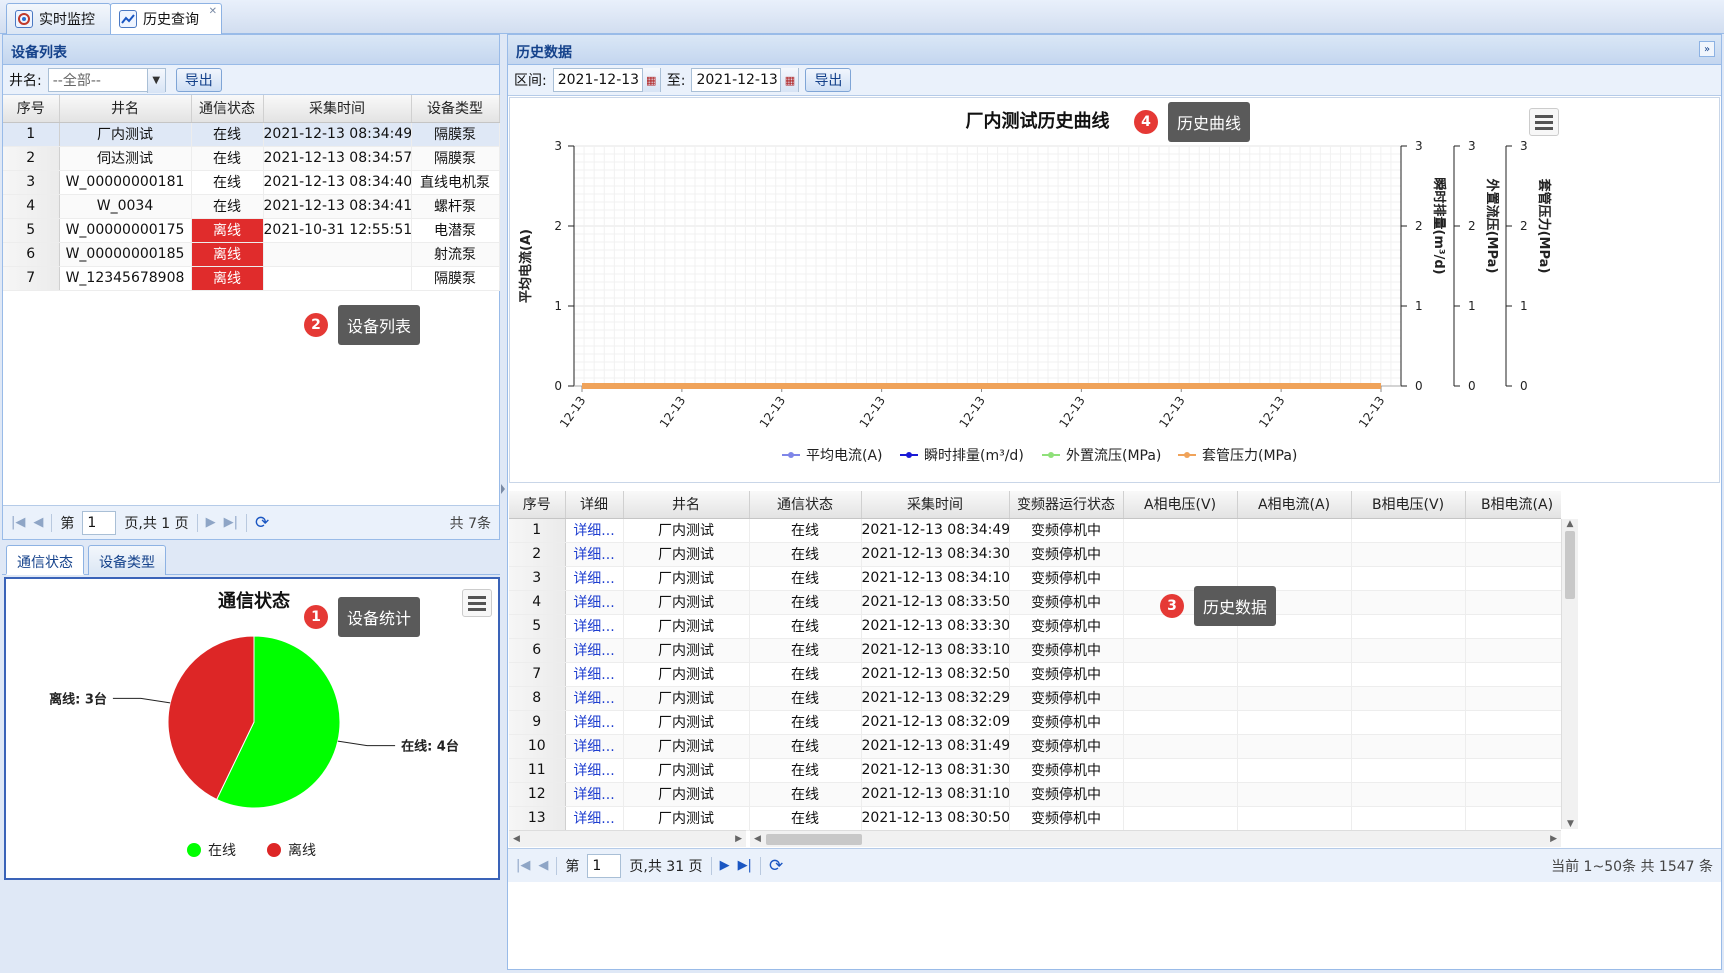 The image size is (1724, 973). What do you see at coordinates (1035, 818) in the screenshot?
I see `table-row: 13 详细... 厂内测试 在线 2021-12-13 08:30:50 变频停机中` at bounding box center [1035, 818].